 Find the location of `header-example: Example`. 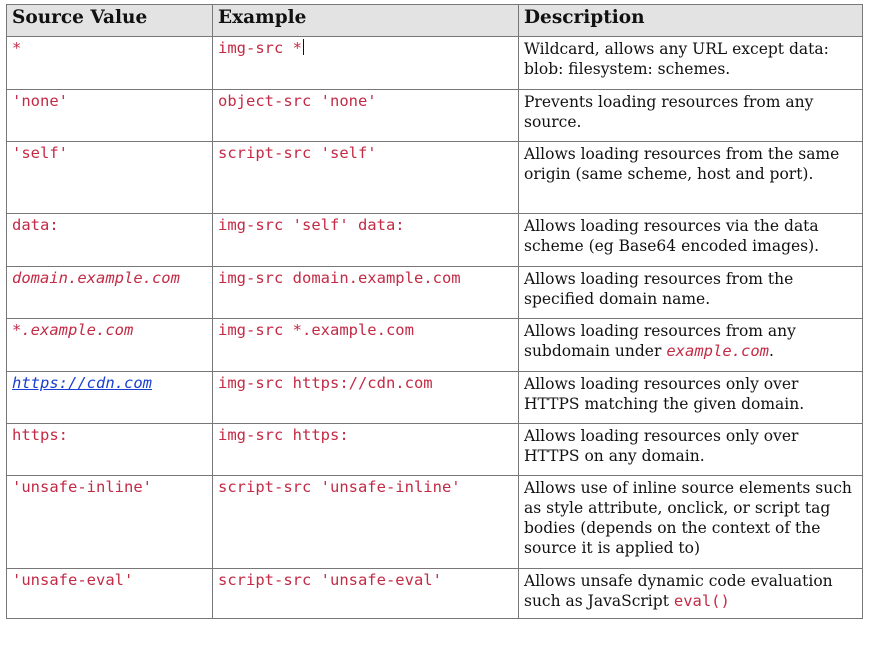

header-example: Example is located at coordinates (365, 20).